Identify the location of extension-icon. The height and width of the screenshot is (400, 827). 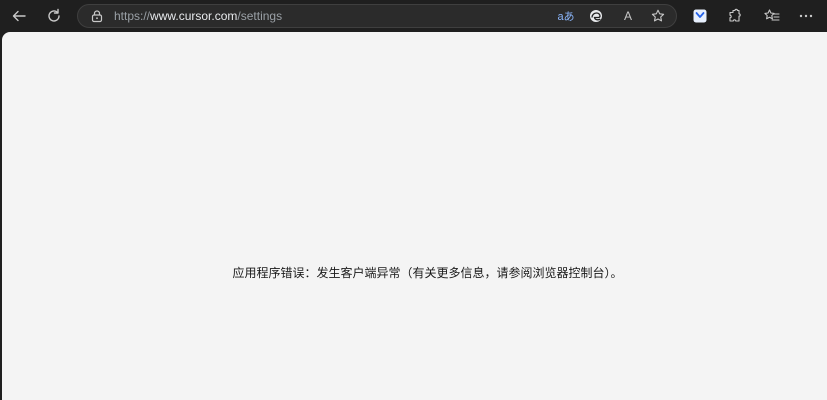
(700, 16).